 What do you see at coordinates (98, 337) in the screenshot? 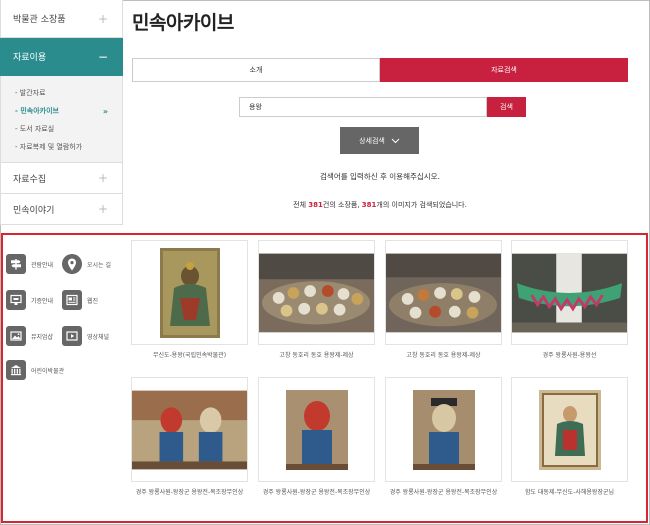
I see `quick-link-label: 영상채널` at bounding box center [98, 337].